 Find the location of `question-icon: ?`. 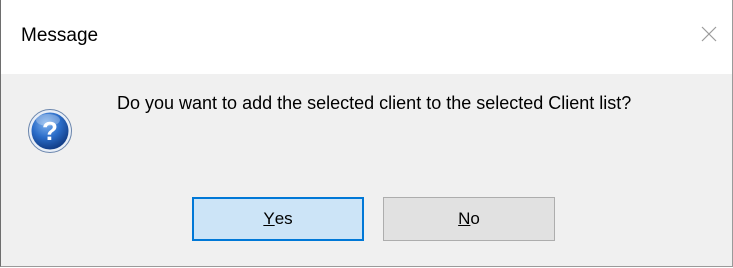

question-icon: ? is located at coordinates (50, 131).